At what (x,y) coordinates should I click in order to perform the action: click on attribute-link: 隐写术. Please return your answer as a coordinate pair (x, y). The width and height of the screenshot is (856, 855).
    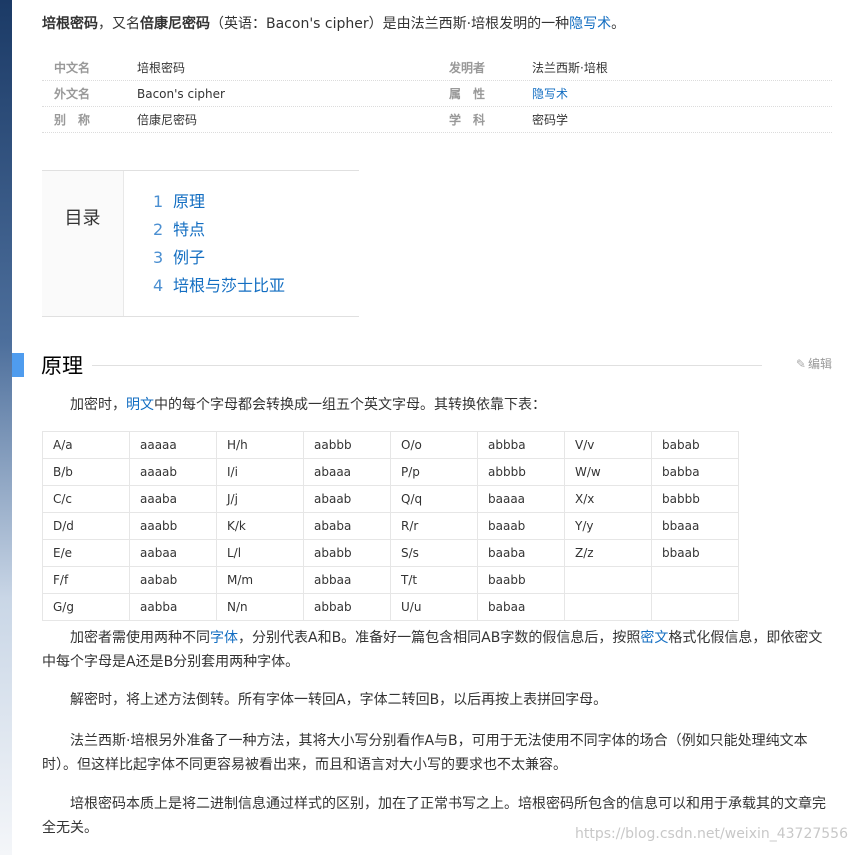
    Looking at the image, I should click on (550, 94).